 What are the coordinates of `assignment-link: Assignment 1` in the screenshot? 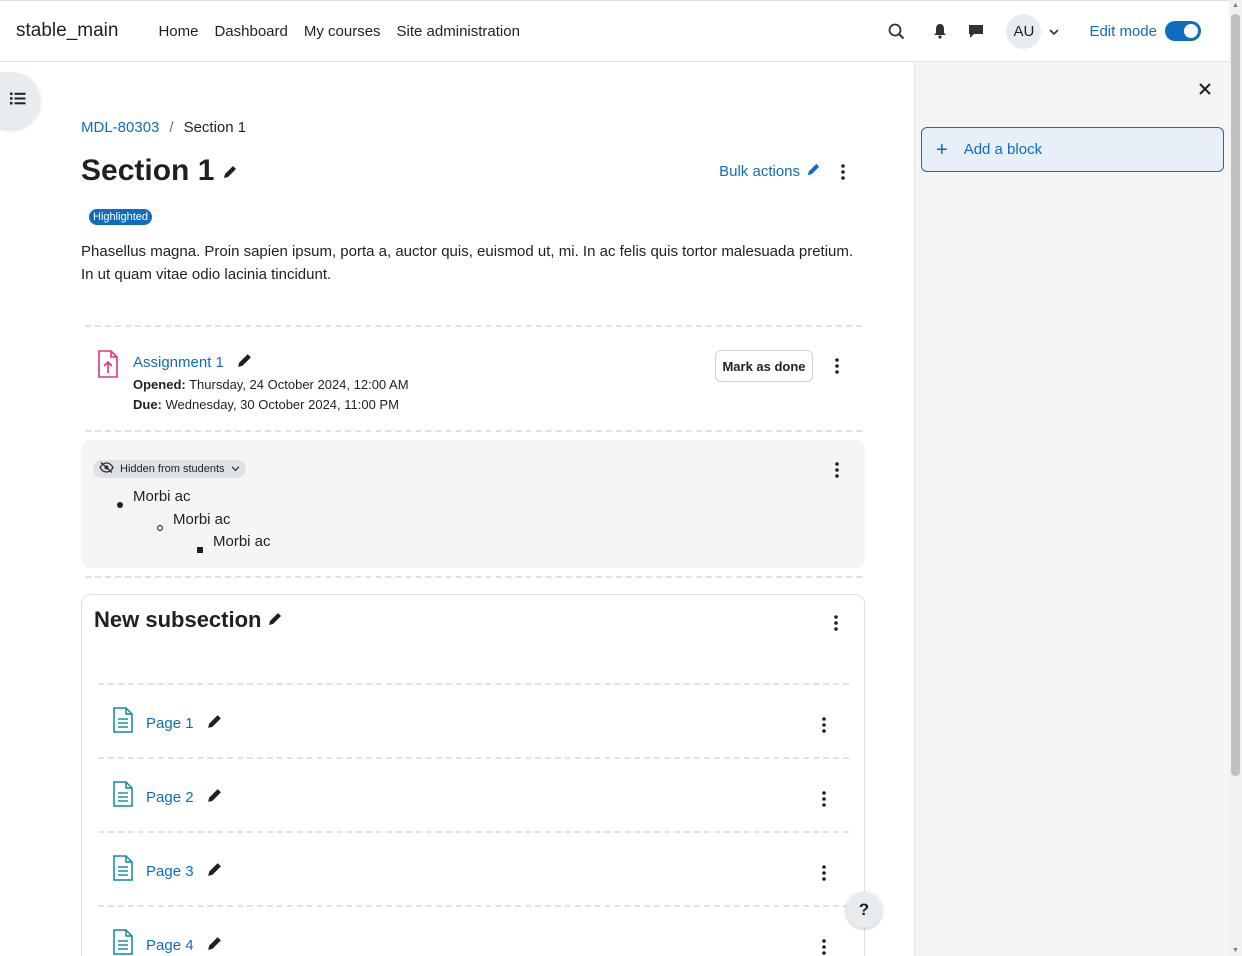 It's located at (178, 362).